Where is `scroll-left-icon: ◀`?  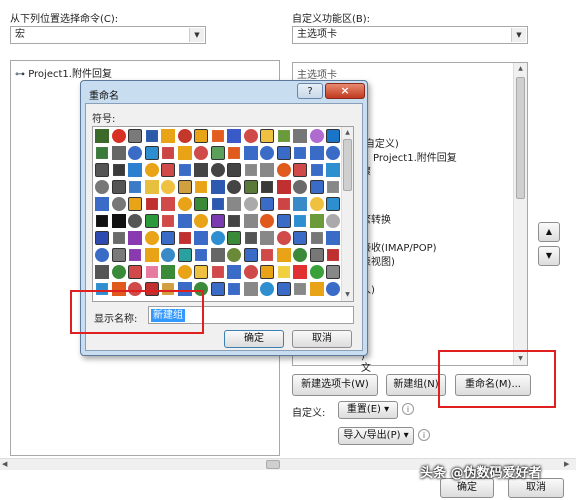
scroll-left-icon: ◀ is located at coordinates (4, 464).